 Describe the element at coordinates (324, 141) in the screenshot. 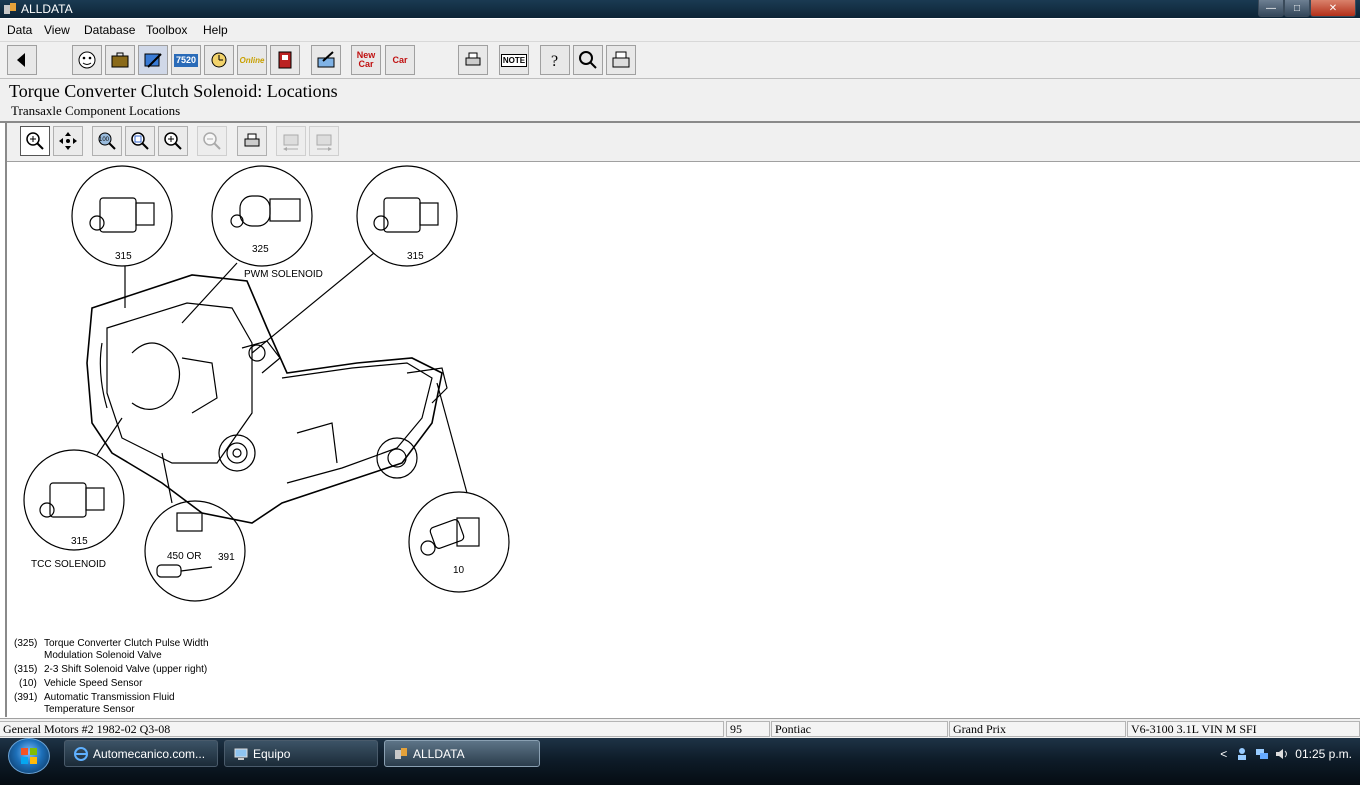

I see `next-image-button` at that location.